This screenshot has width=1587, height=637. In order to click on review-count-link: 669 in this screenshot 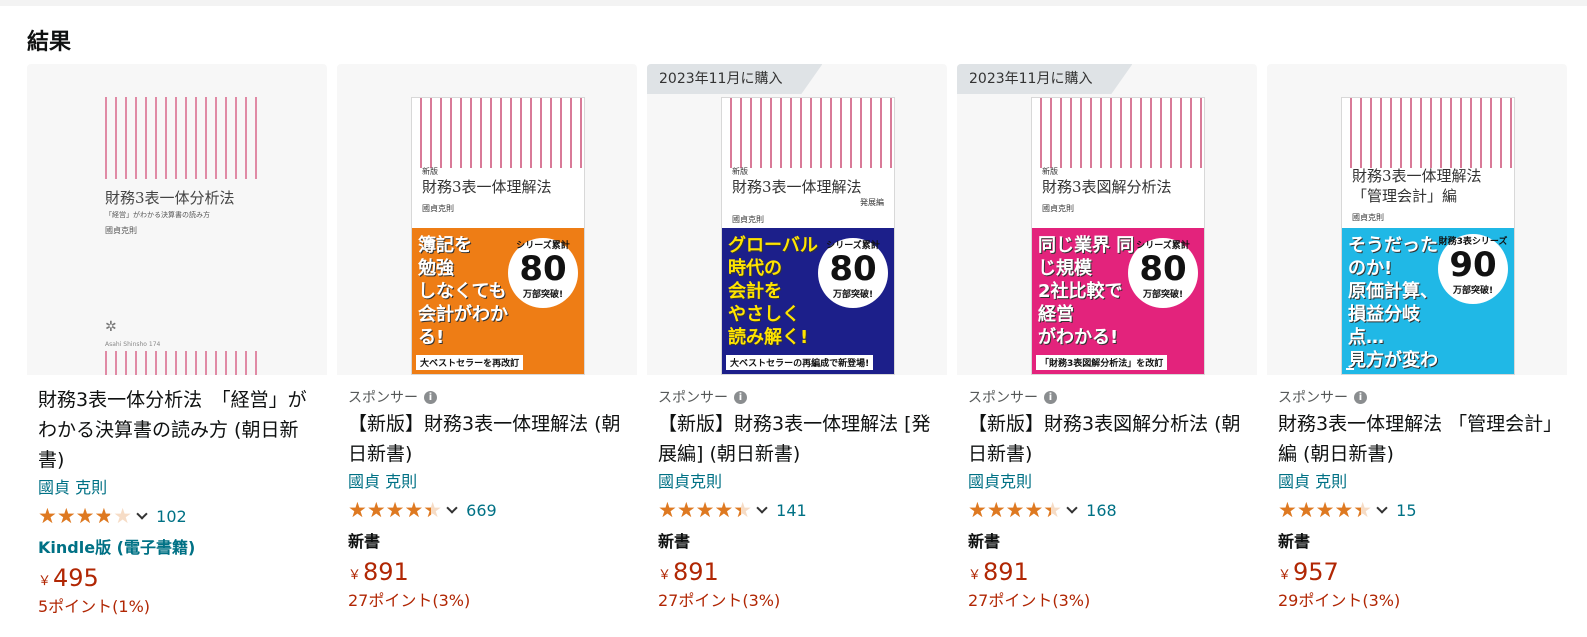, I will do `click(481, 510)`.